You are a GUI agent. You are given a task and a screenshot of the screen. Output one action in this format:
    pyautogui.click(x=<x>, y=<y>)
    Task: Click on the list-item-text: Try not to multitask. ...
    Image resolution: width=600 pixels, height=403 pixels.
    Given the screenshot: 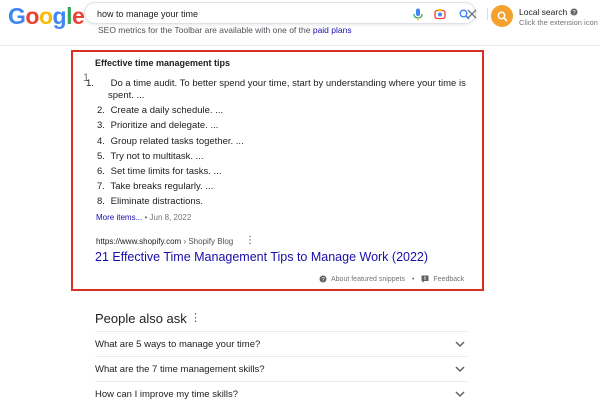 What is the action you would take?
    pyautogui.click(x=157, y=156)
    